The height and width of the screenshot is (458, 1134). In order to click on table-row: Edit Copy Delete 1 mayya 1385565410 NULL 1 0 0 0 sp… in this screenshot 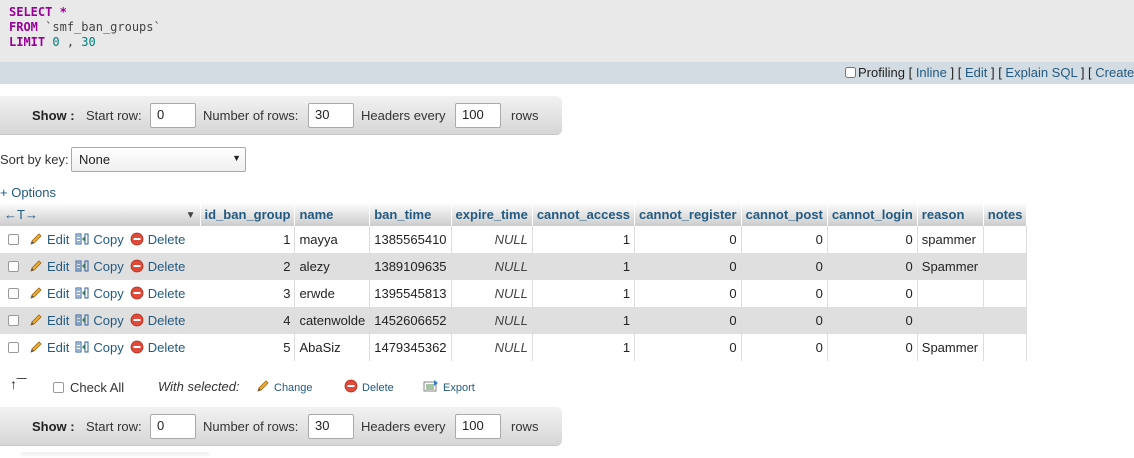, I will do `click(514, 239)`.